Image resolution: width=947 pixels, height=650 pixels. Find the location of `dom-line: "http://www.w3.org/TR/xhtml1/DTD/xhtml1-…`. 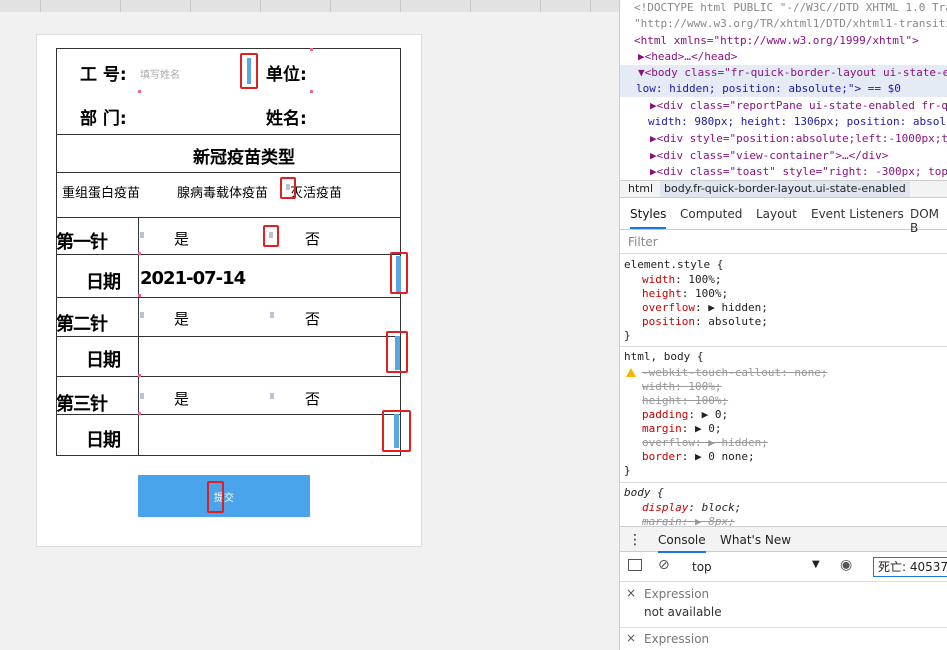

dom-line: "http://www.w3.org/TR/xhtml1/DTD/xhtml1-… is located at coordinates (790, 24).